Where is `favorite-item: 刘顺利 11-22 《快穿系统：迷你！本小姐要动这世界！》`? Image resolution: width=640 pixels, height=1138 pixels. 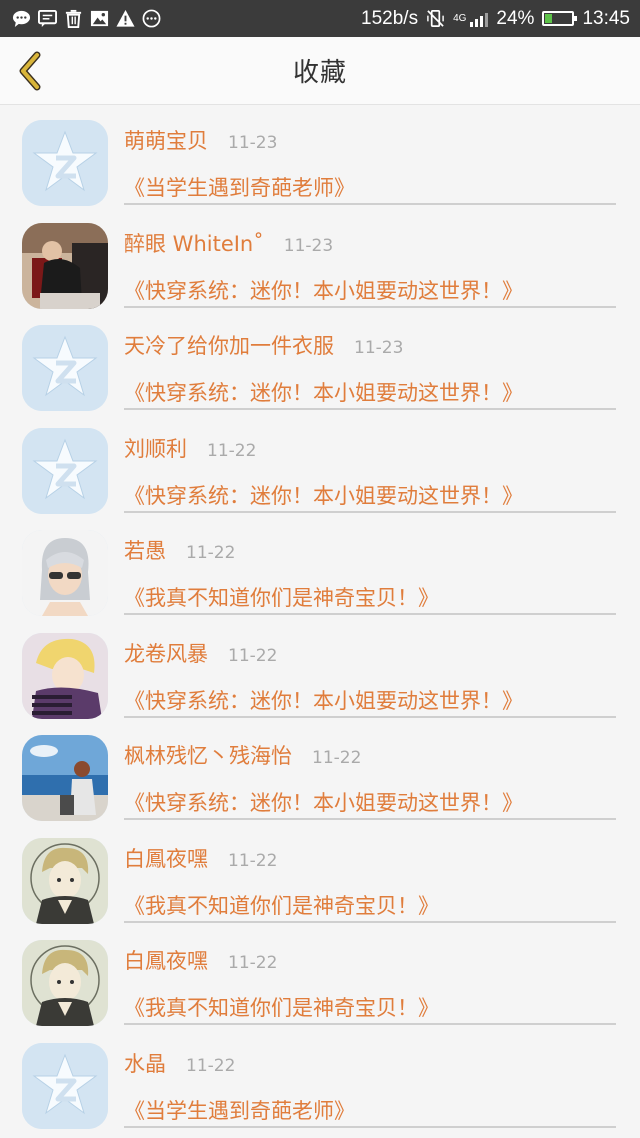 favorite-item: 刘顺利 11-22 《快穿系统：迷你！本小姐要动这世界！》 is located at coordinates (320, 464).